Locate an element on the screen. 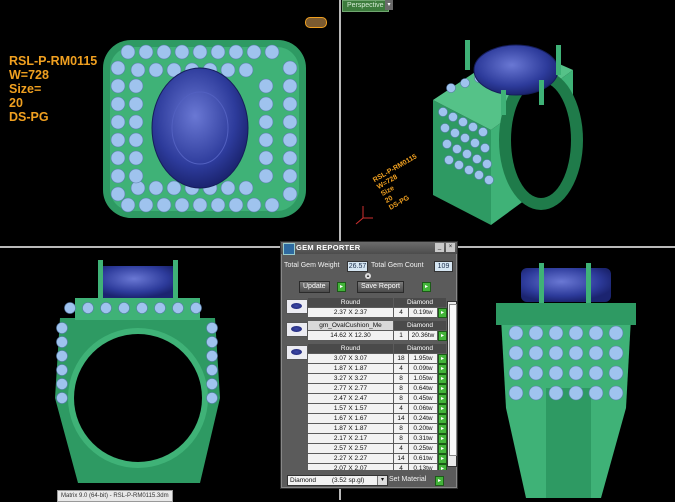 This screenshot has width=675, height=502. gem-weight-cell: 1.05tw is located at coordinates (423, 378).